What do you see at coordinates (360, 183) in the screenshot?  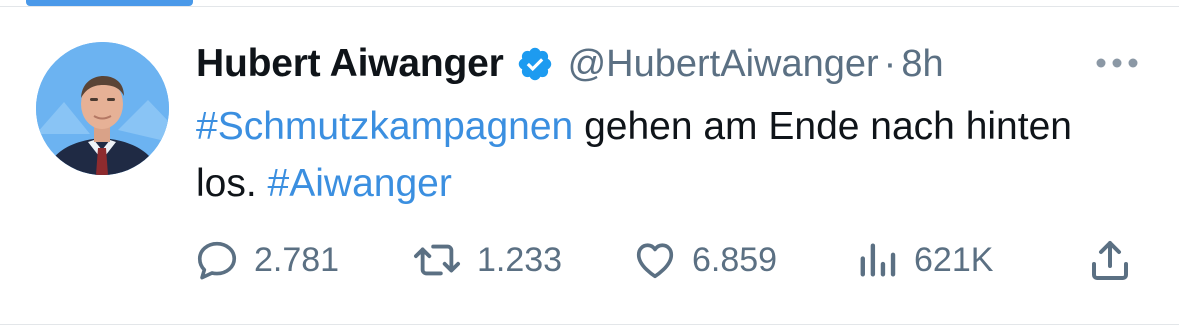 I see `hashtag-link: #Aiwanger` at bounding box center [360, 183].